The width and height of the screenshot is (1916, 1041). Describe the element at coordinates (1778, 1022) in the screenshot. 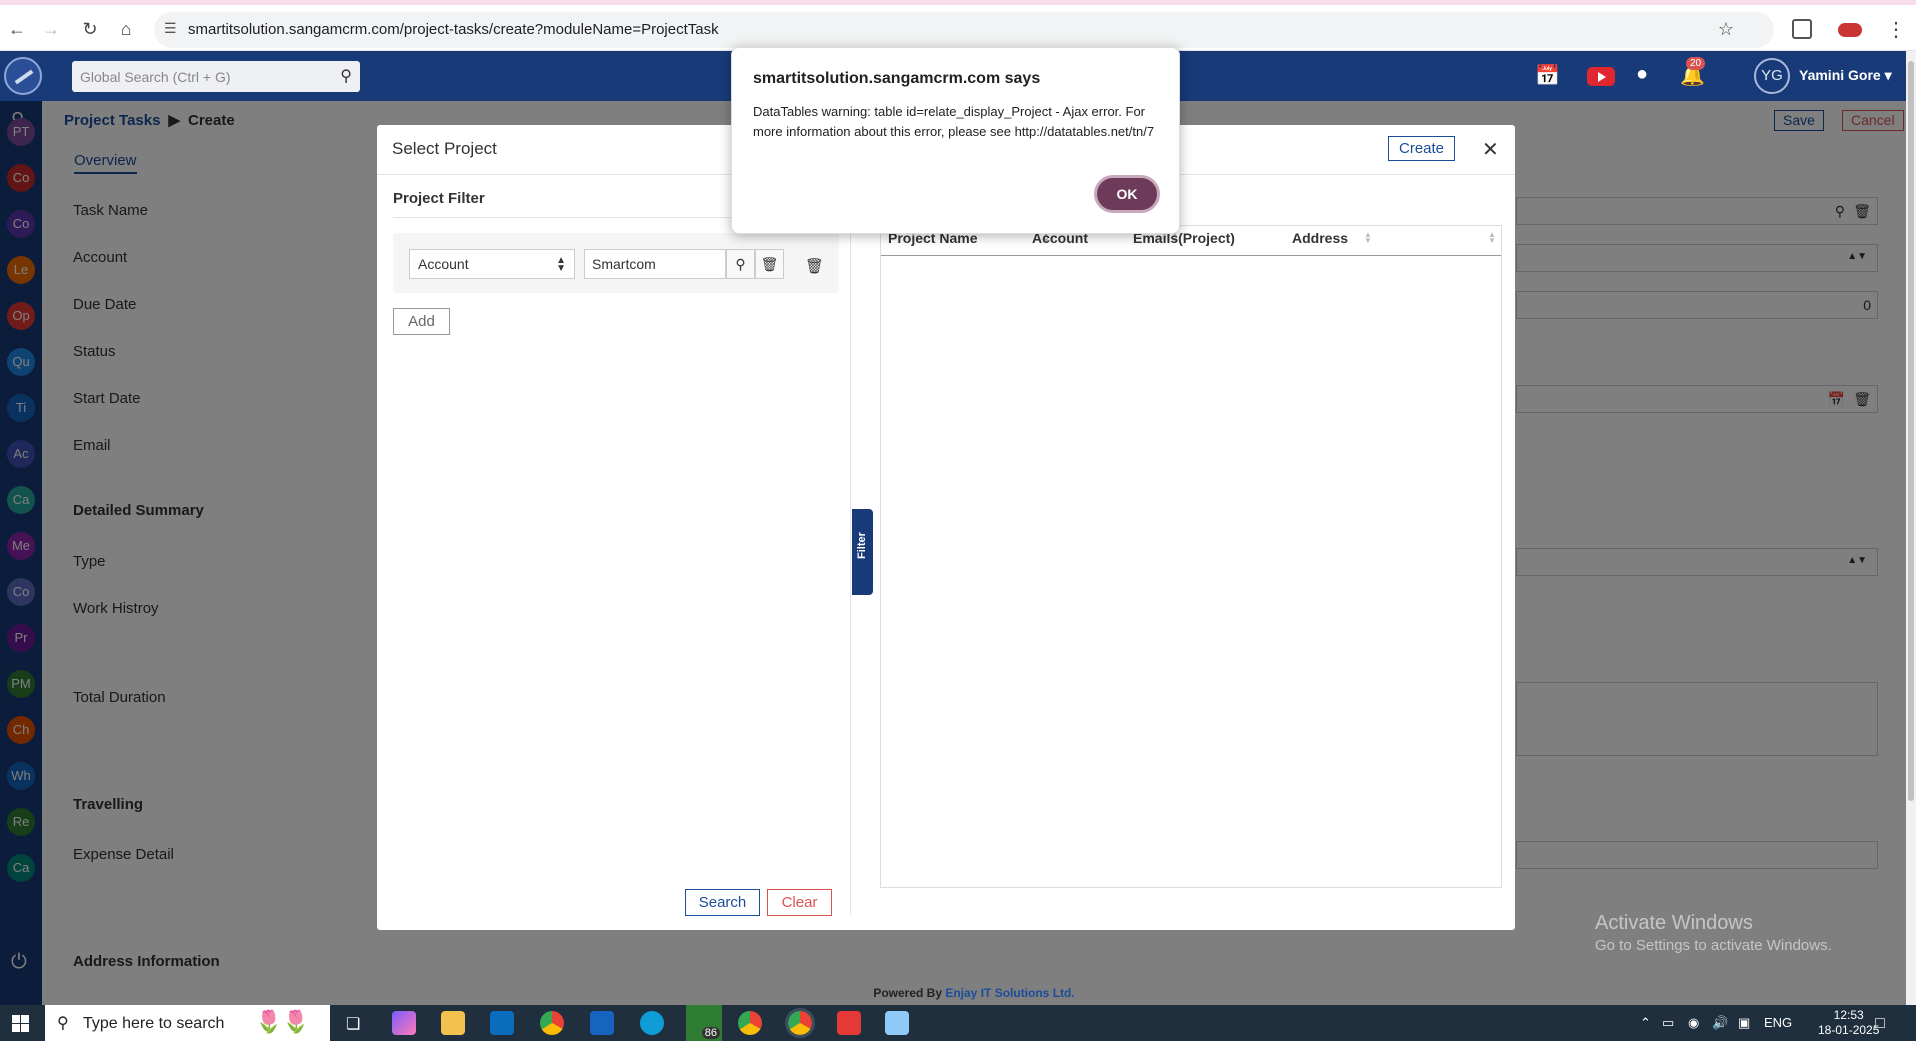

I see `language-indicator: ENG` at that location.